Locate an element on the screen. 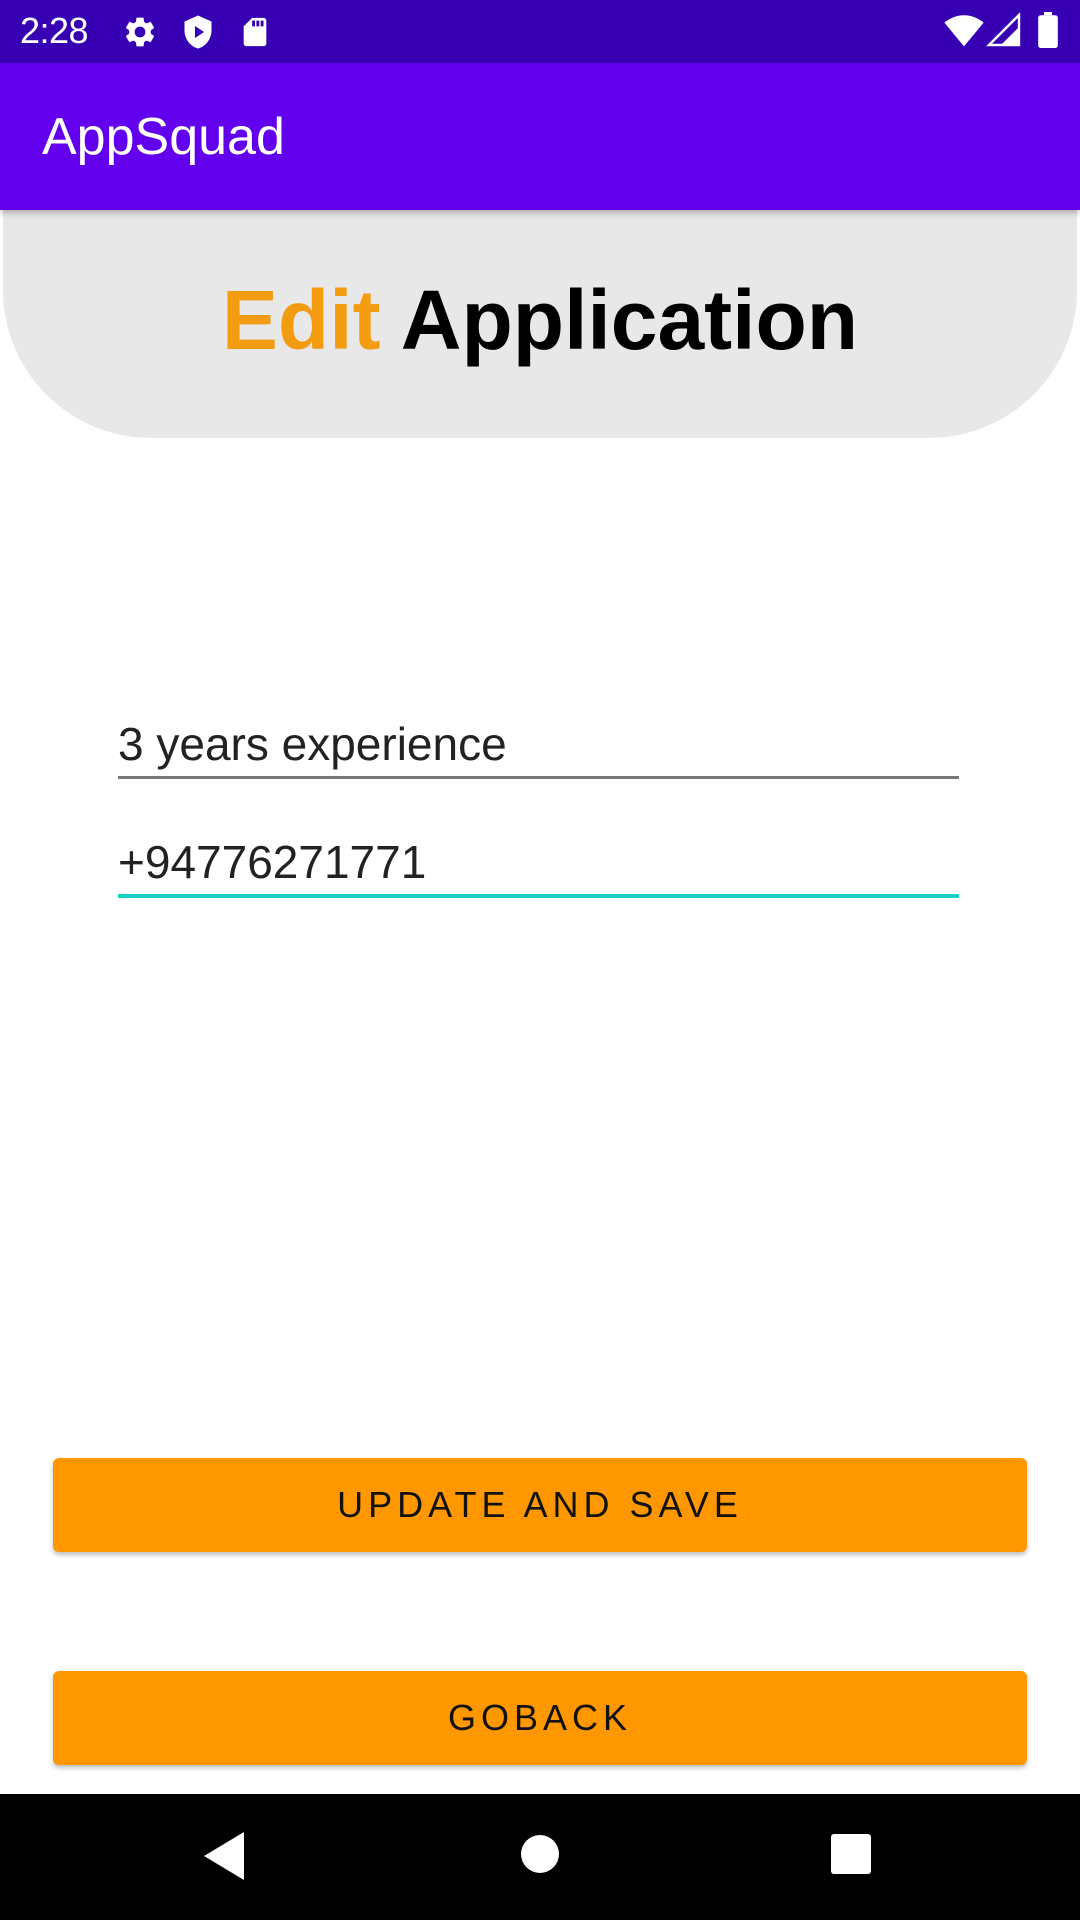  phone-input is located at coordinates (538, 862).